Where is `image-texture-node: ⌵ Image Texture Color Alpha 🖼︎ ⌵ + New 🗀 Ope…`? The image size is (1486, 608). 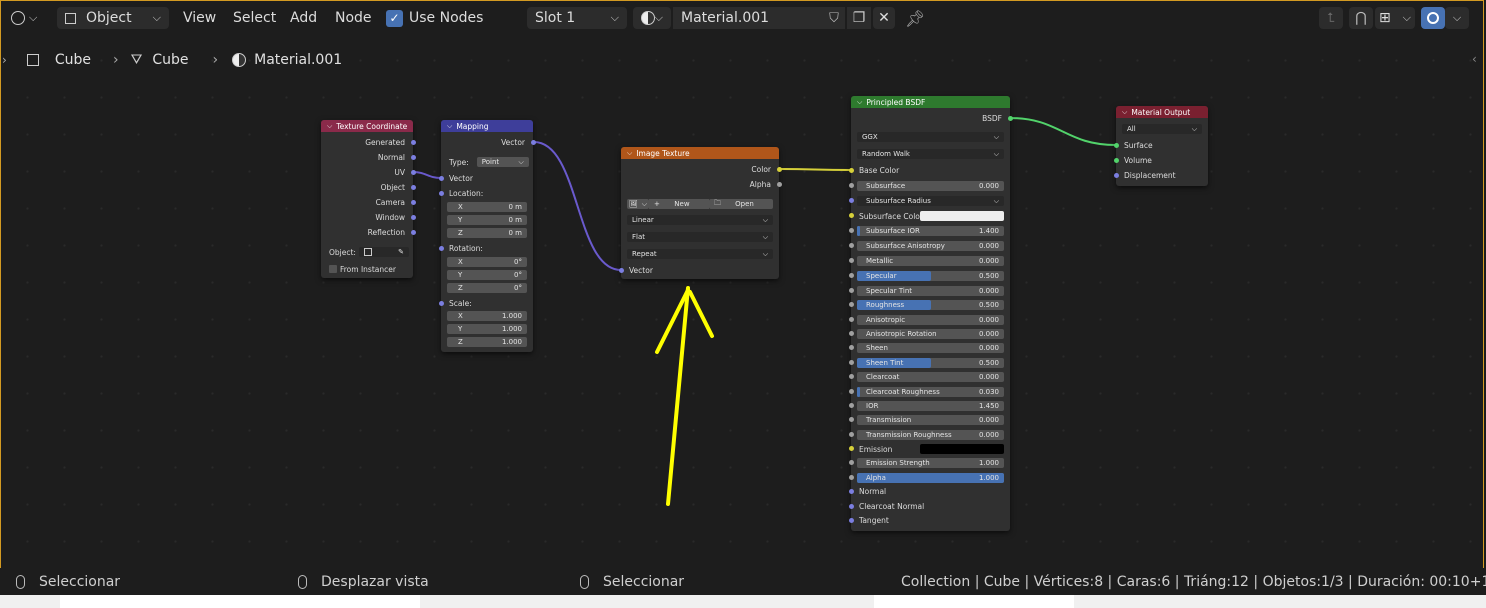
image-texture-node: ⌵ Image Texture Color Alpha 🖼︎ ⌵ + New 🗀 Ope… is located at coordinates (700, 213).